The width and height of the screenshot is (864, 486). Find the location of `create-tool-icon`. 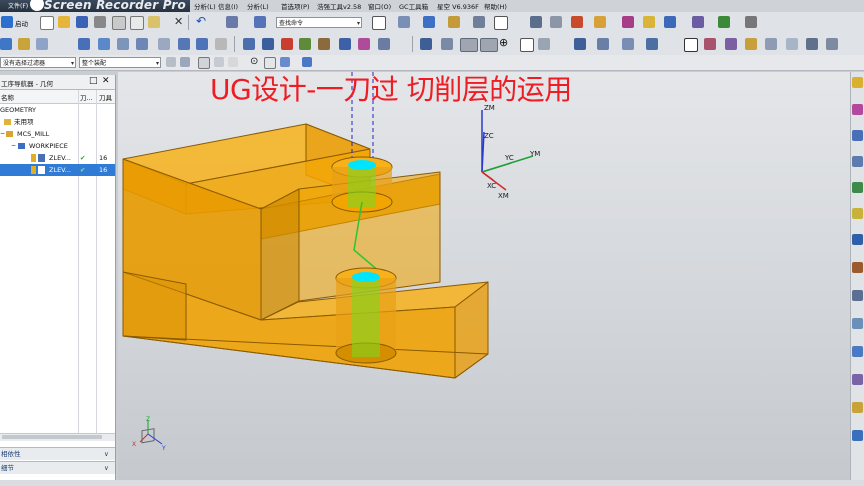

create-tool-icon is located at coordinates (24, 44).